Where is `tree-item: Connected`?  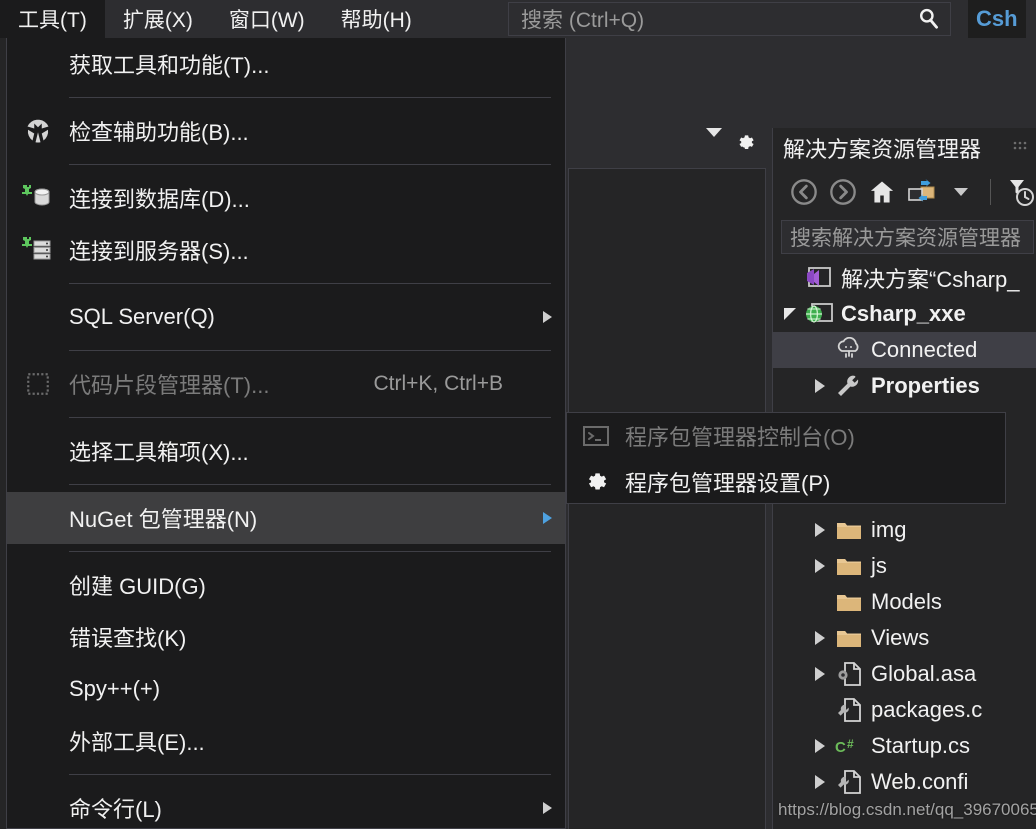
tree-item: Connected is located at coordinates (904, 350).